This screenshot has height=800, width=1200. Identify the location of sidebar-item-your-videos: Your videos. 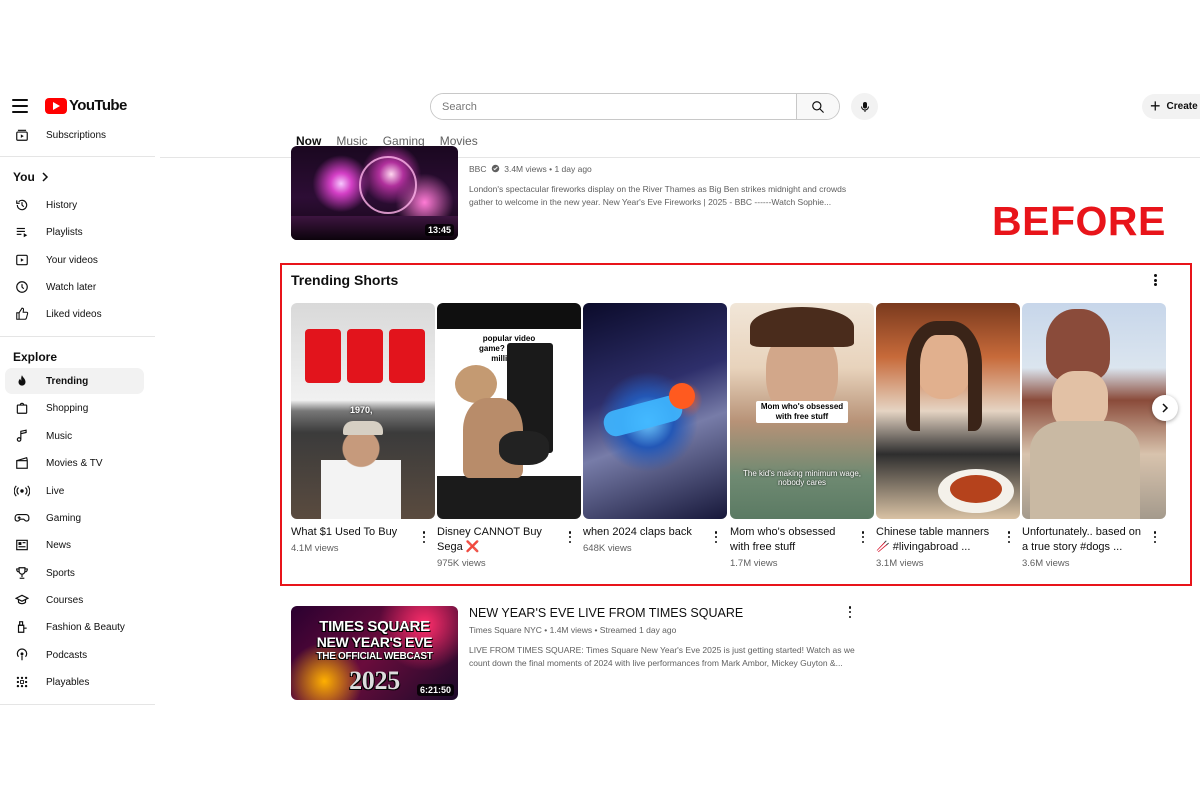
(74, 260).